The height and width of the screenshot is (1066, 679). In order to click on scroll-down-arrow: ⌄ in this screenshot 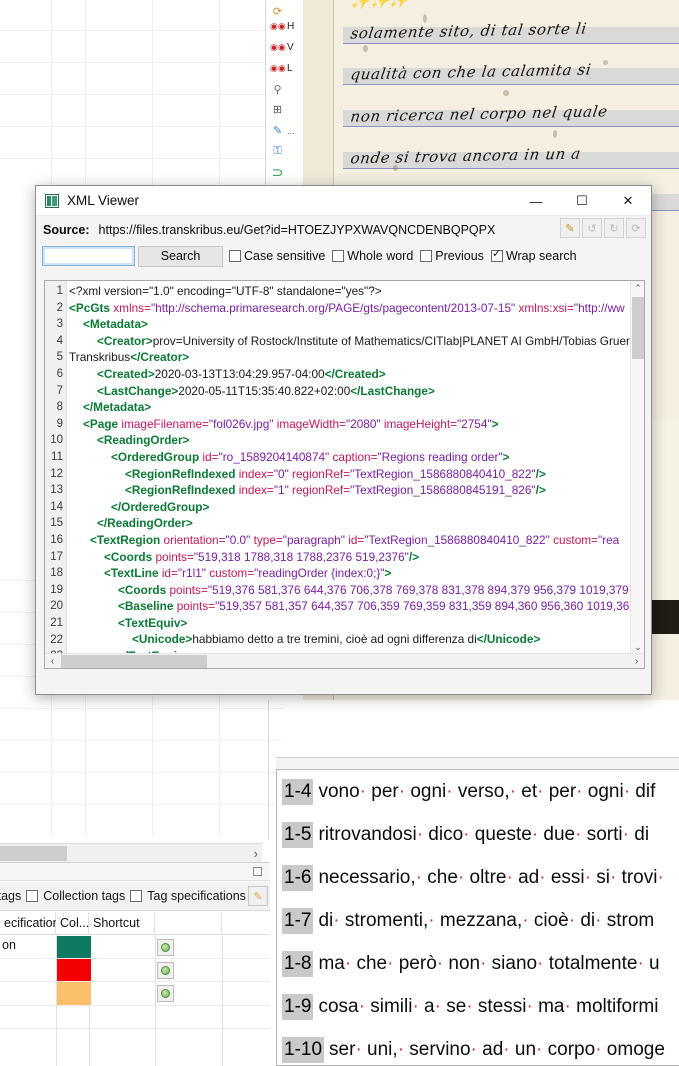, I will do `click(637, 647)`.